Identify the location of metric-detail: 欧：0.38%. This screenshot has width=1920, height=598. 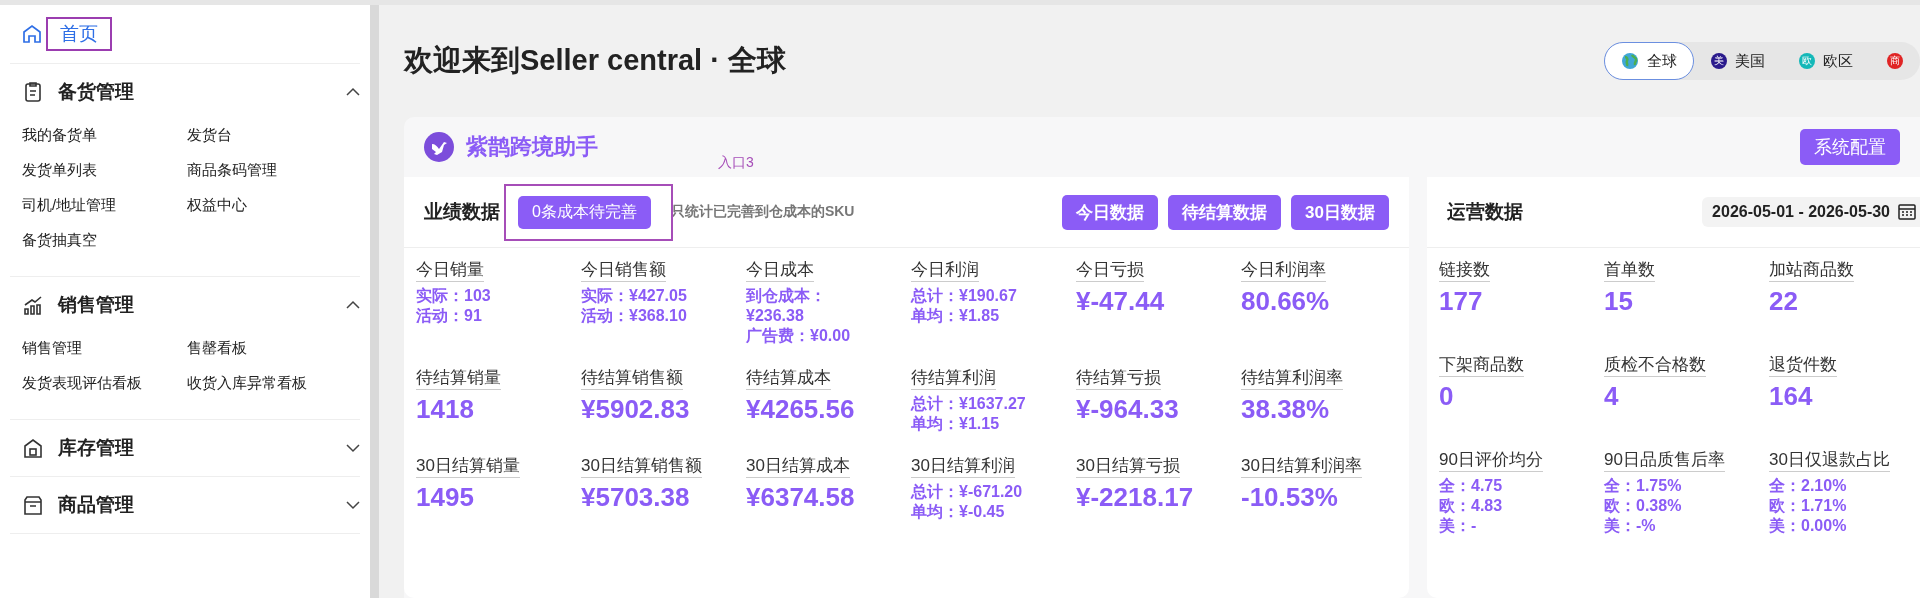
(1643, 506).